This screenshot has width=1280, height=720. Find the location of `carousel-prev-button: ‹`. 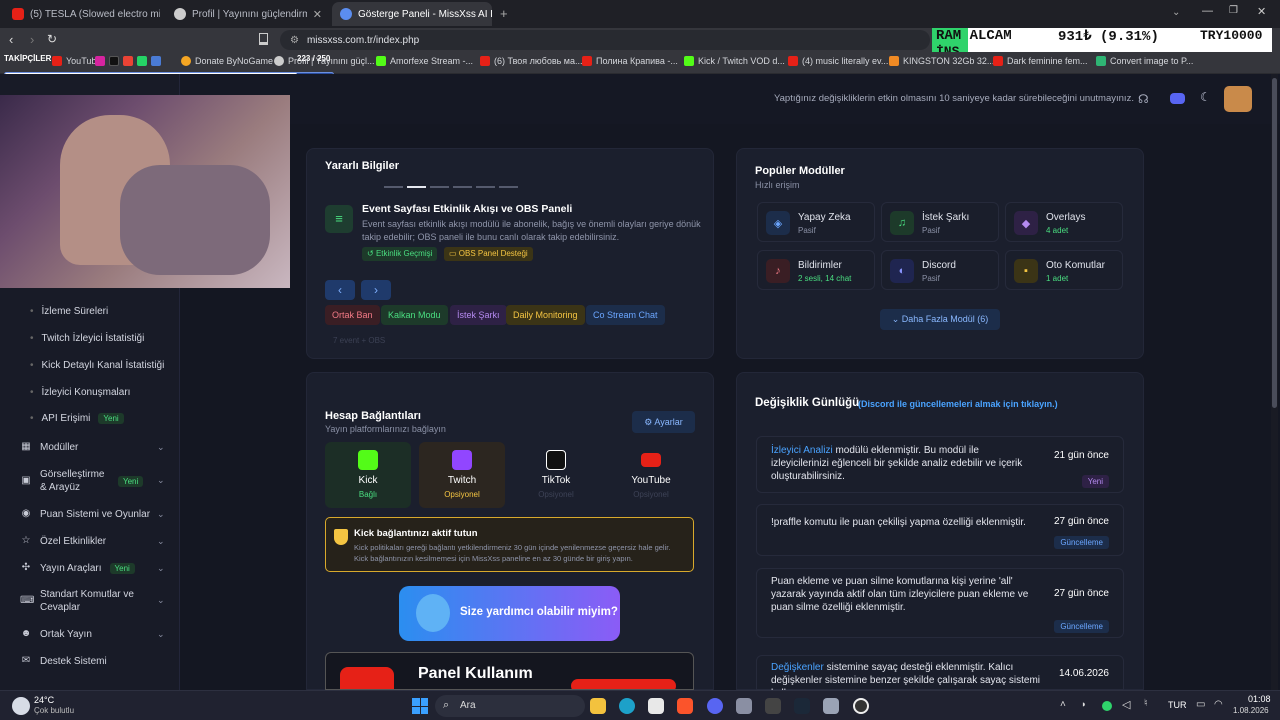

carousel-prev-button: ‹ is located at coordinates (340, 290).